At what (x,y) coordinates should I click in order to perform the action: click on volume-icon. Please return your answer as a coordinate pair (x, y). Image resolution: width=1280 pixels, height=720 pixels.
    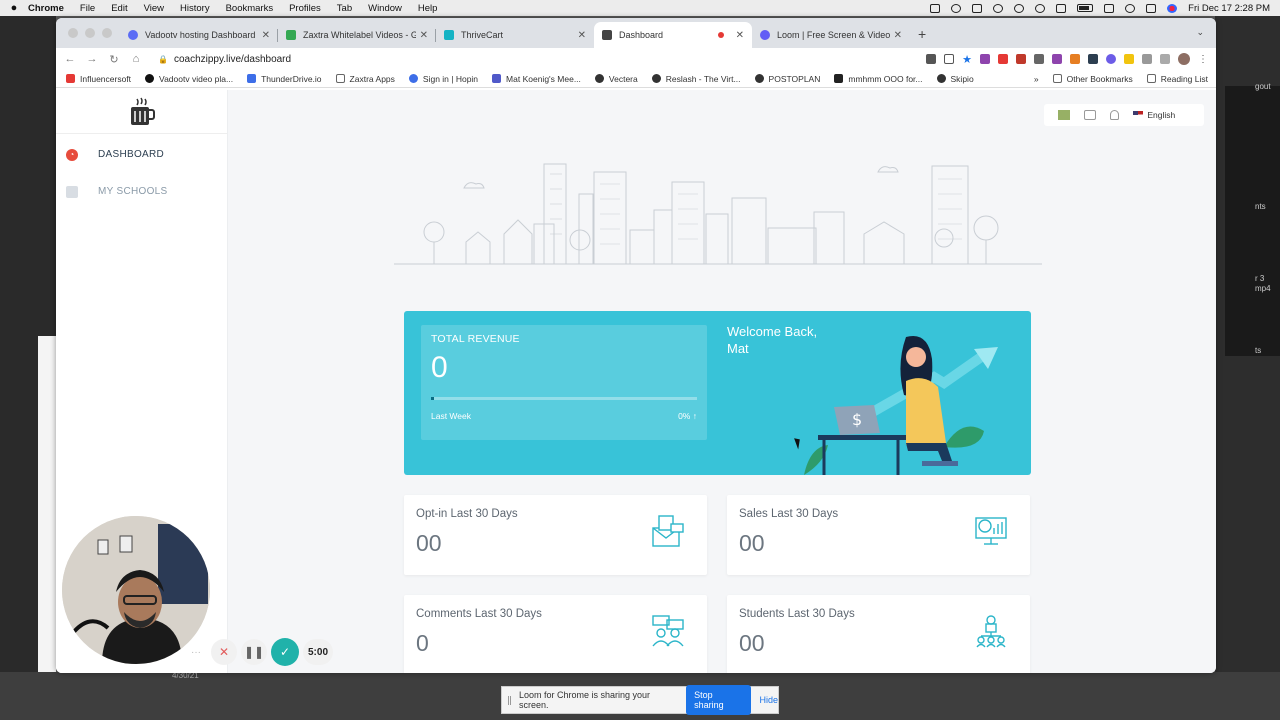
    Looking at the image, I should click on (977, 8).